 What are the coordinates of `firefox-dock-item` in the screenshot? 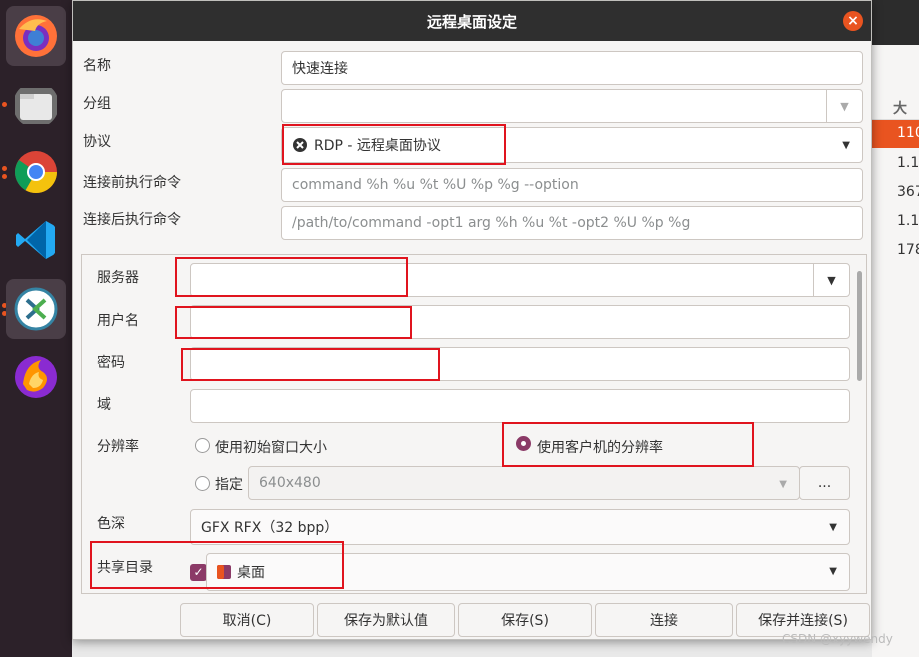 It's located at (36, 36).